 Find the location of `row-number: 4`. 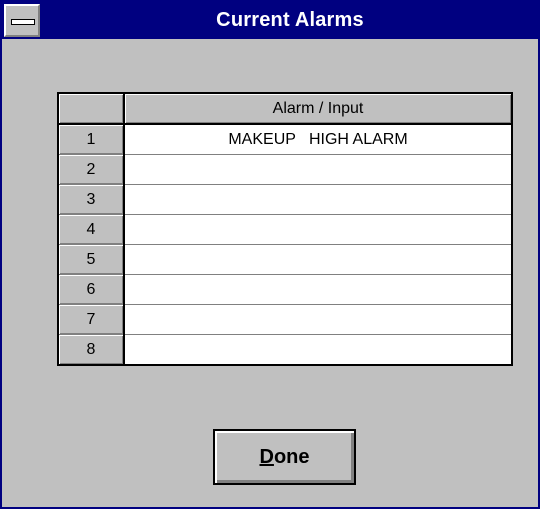

row-number: 4 is located at coordinates (91, 229).